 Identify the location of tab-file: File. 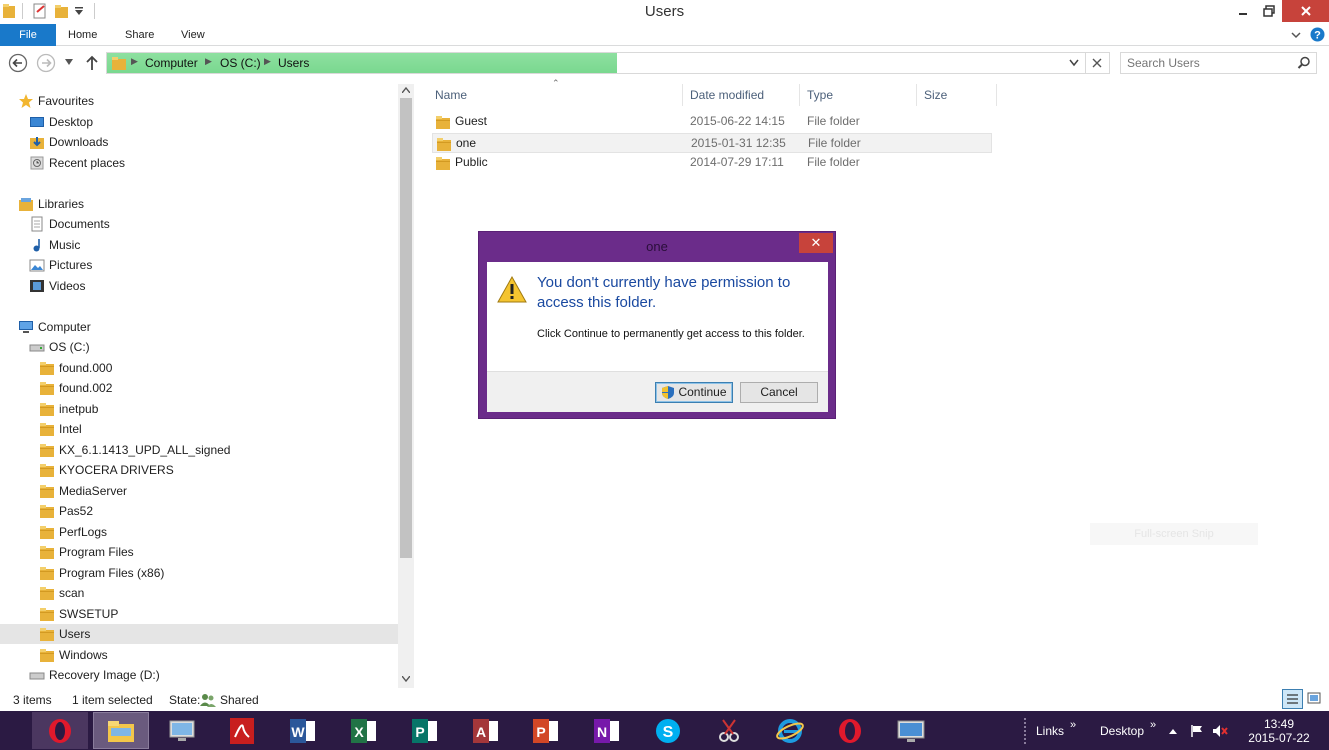
(28, 35).